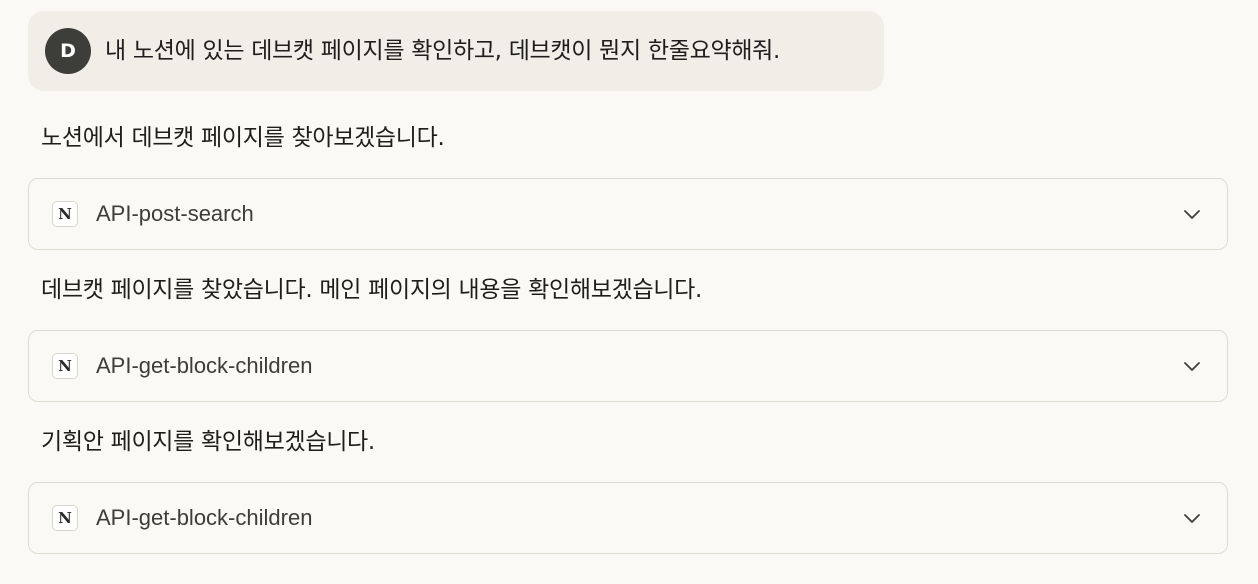 This screenshot has width=1258, height=584. Describe the element at coordinates (628, 214) in the screenshot. I see `tool-call-card: N API-post-search` at that location.